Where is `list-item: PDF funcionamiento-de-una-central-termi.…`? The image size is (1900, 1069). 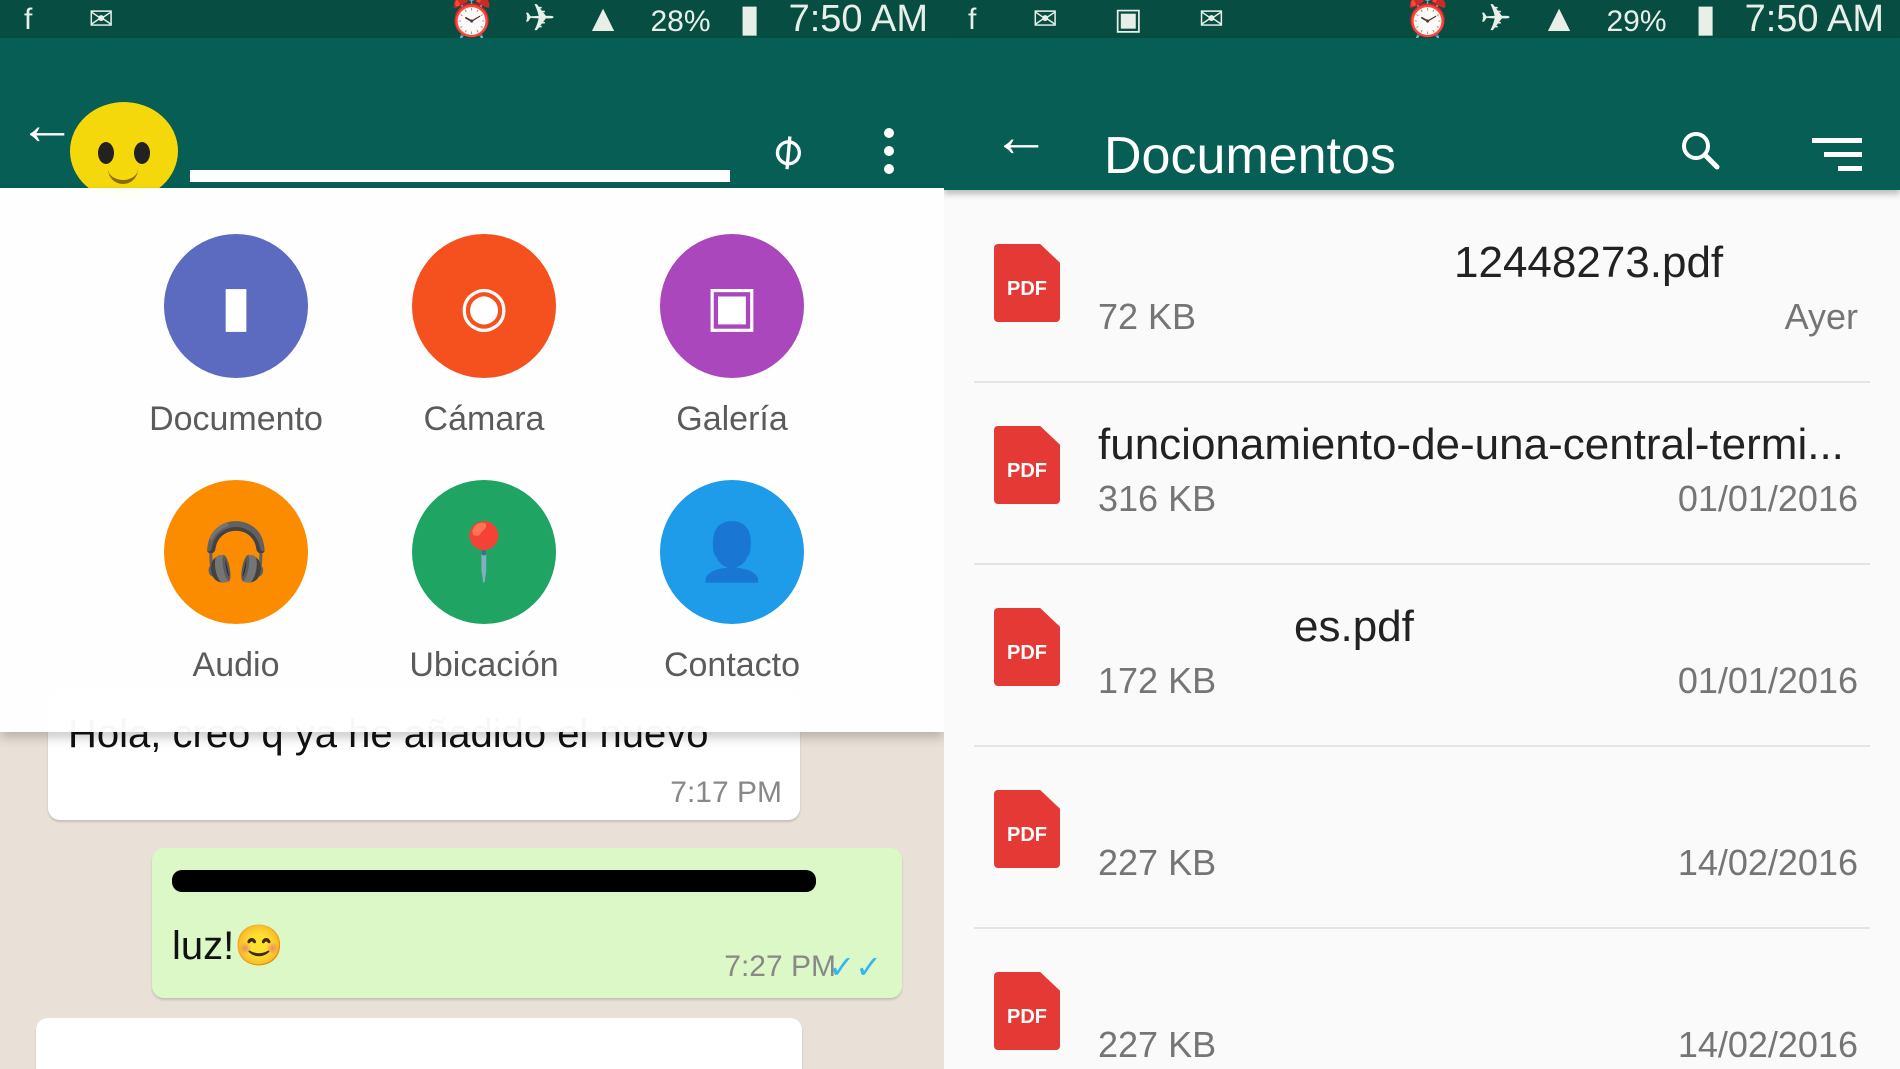 list-item: PDF funcionamiento-de-una-central-termi.… is located at coordinates (1422, 473).